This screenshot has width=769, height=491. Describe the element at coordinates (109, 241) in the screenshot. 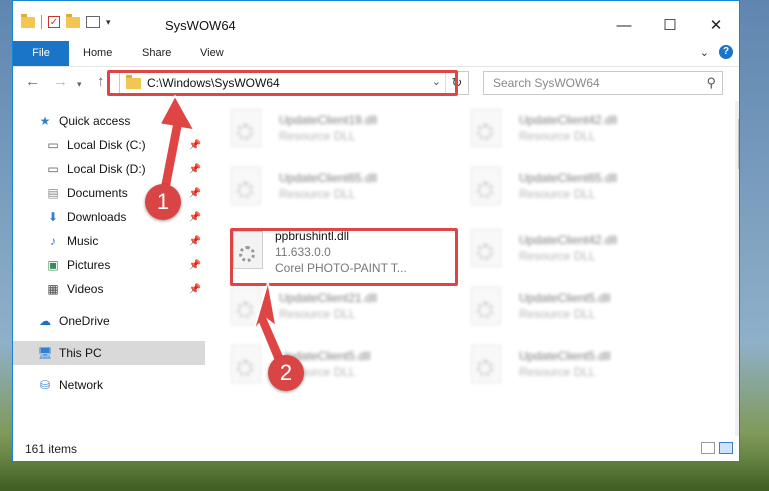

I see `sidebar-item-music: ♪ Music 📌` at that location.